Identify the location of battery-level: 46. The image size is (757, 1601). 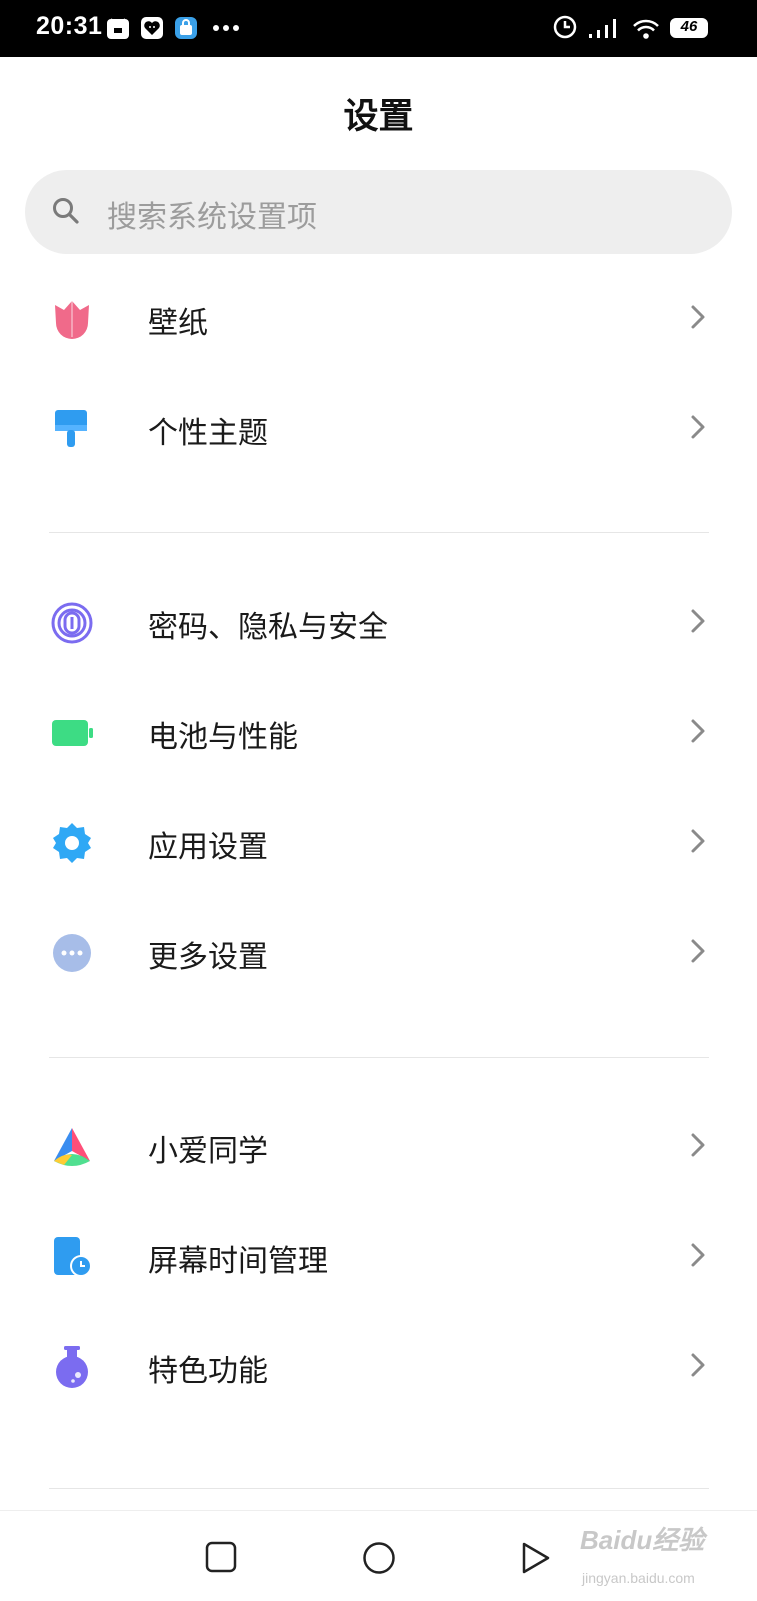
(689, 26).